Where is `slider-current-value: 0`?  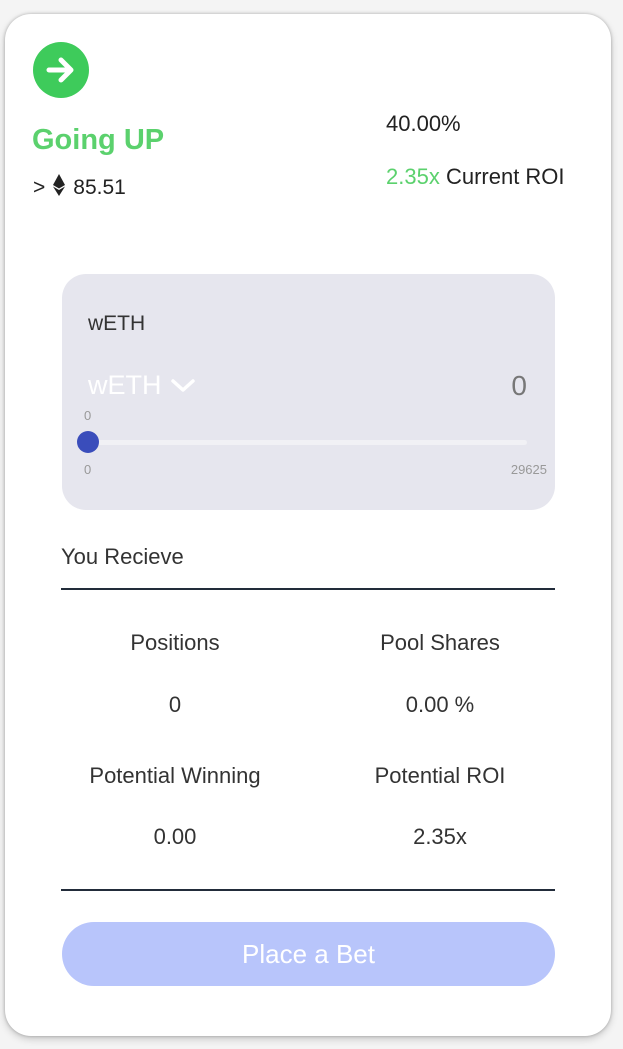 slider-current-value: 0 is located at coordinates (88, 415).